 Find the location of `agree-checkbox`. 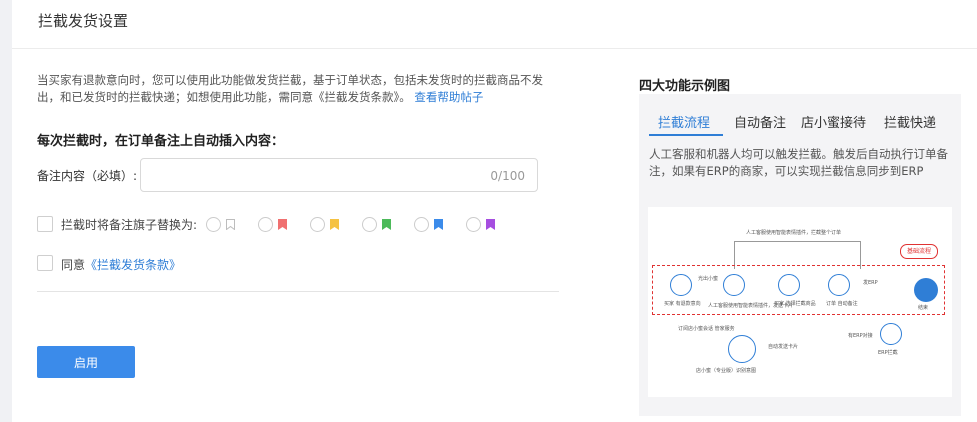

agree-checkbox is located at coordinates (45, 263).